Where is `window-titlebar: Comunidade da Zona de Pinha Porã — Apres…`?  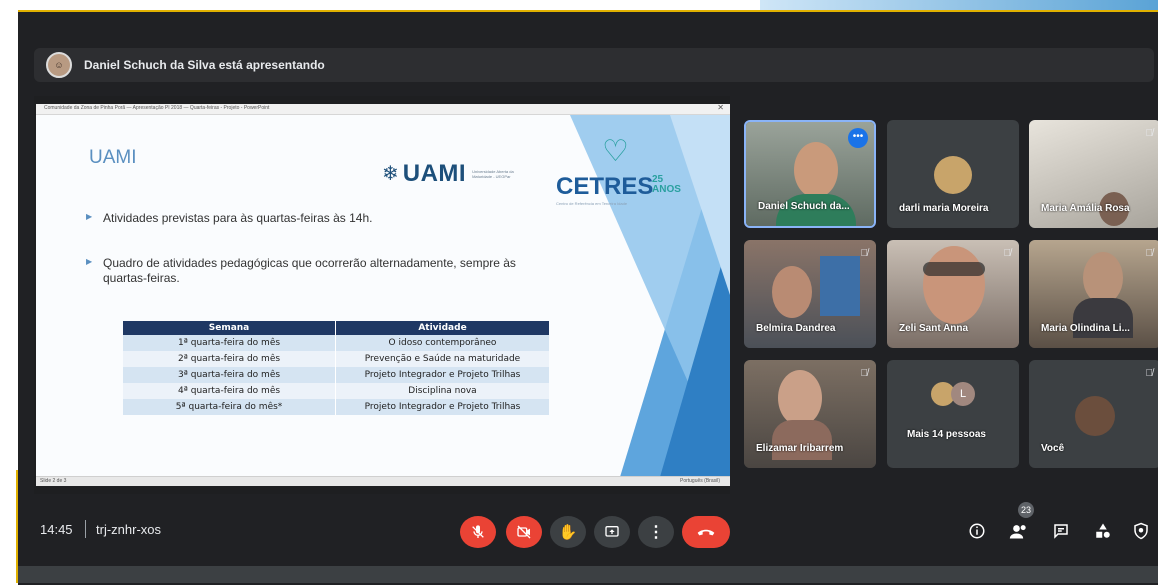 window-titlebar: Comunidade da Zona de Pinha Porã — Apres… is located at coordinates (383, 109).